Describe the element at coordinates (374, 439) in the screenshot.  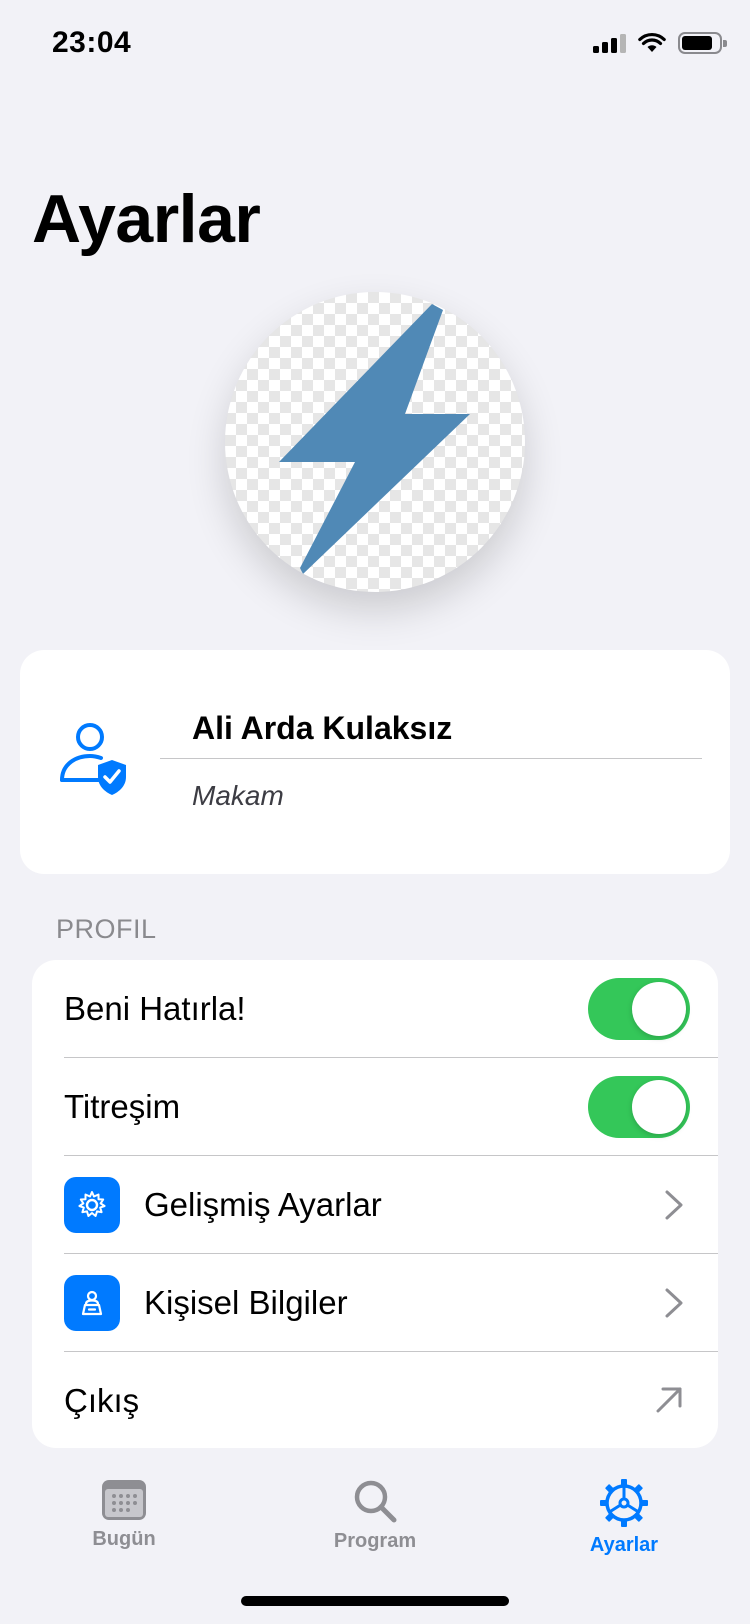
I see `lightning-bolt-icon` at that location.